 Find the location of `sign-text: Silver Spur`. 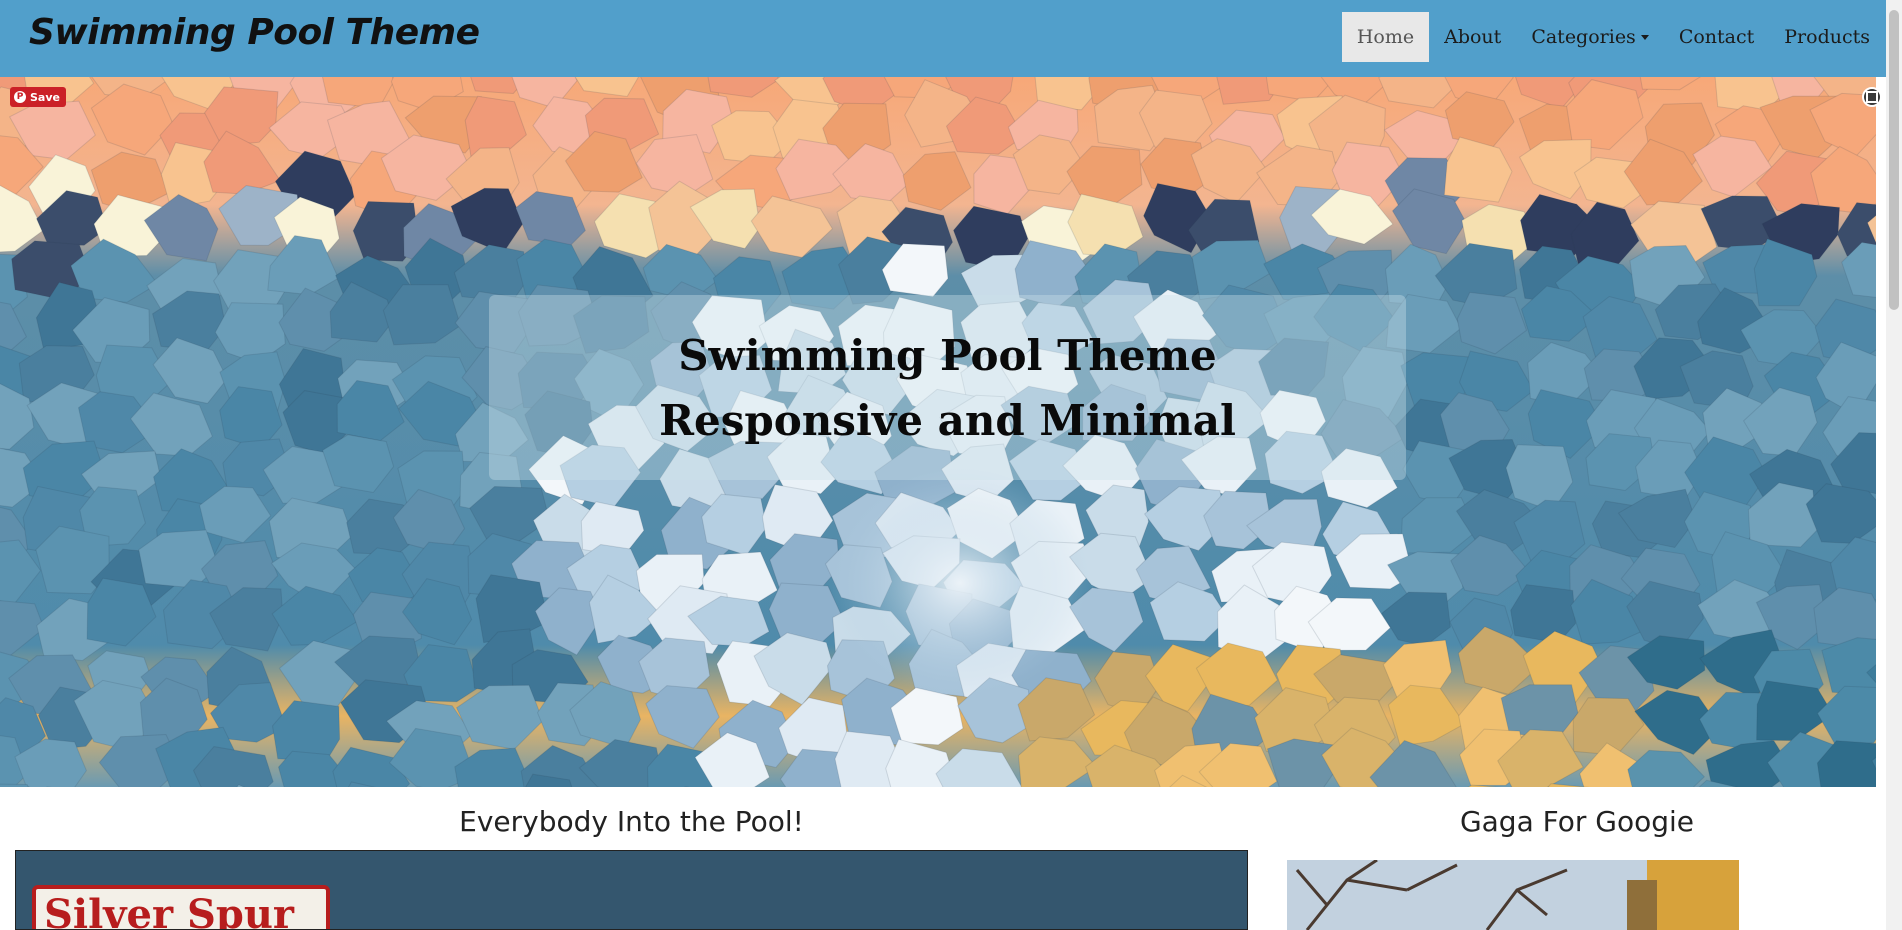

sign-text: Silver Spur is located at coordinates (169, 910).